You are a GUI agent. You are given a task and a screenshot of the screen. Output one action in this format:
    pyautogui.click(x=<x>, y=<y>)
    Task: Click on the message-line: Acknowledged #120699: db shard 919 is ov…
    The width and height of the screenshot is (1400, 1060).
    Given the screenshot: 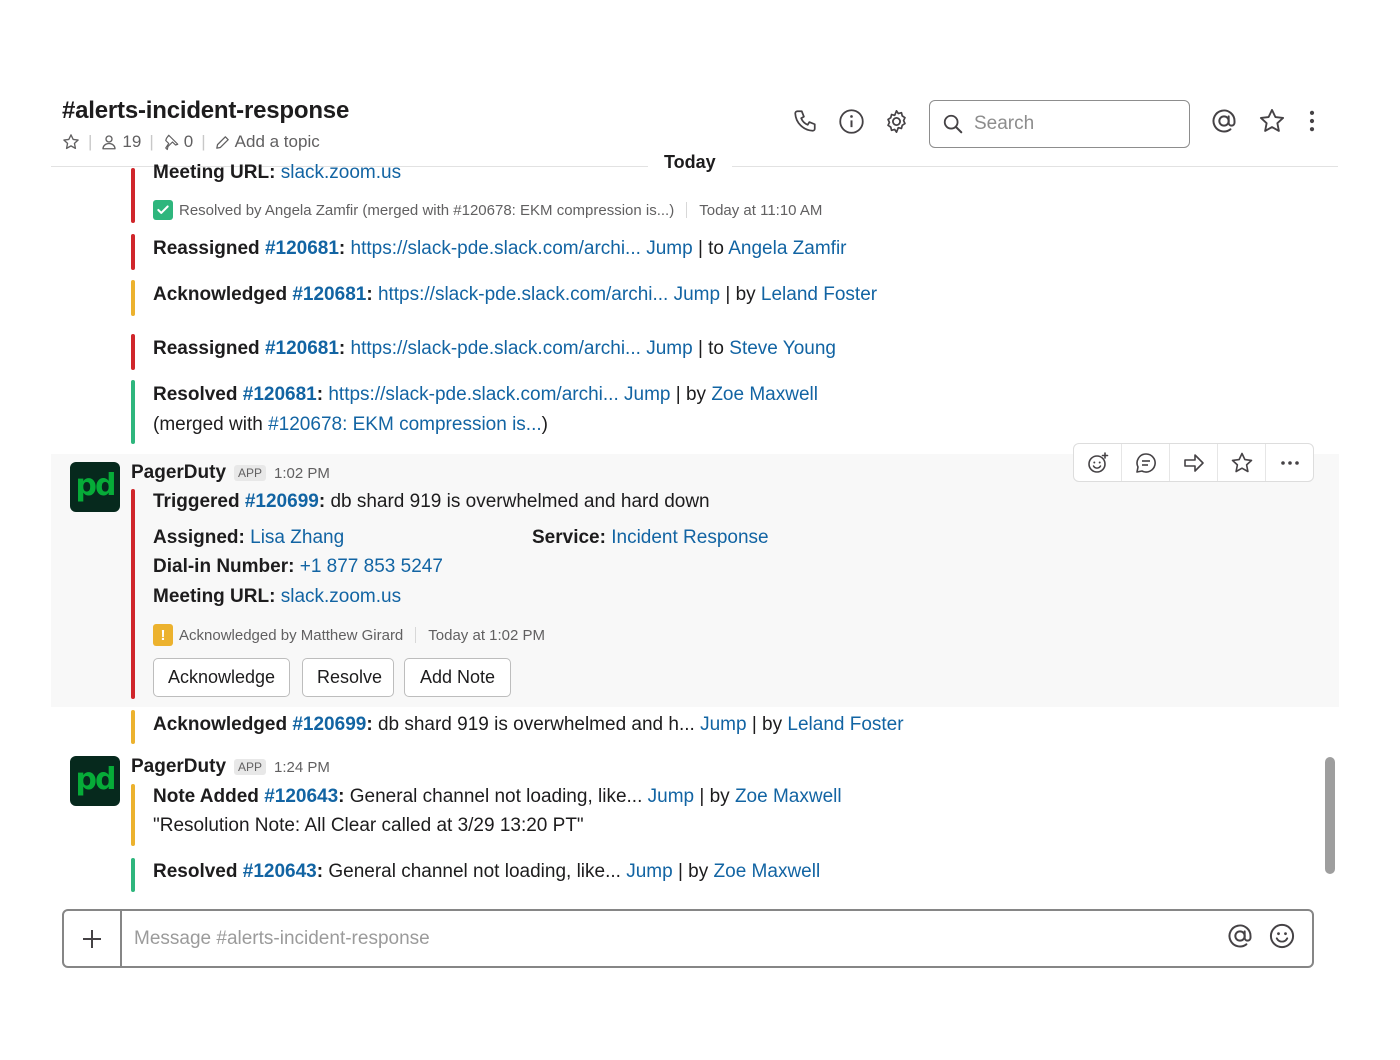 What is the action you would take?
    pyautogui.click(x=528, y=724)
    